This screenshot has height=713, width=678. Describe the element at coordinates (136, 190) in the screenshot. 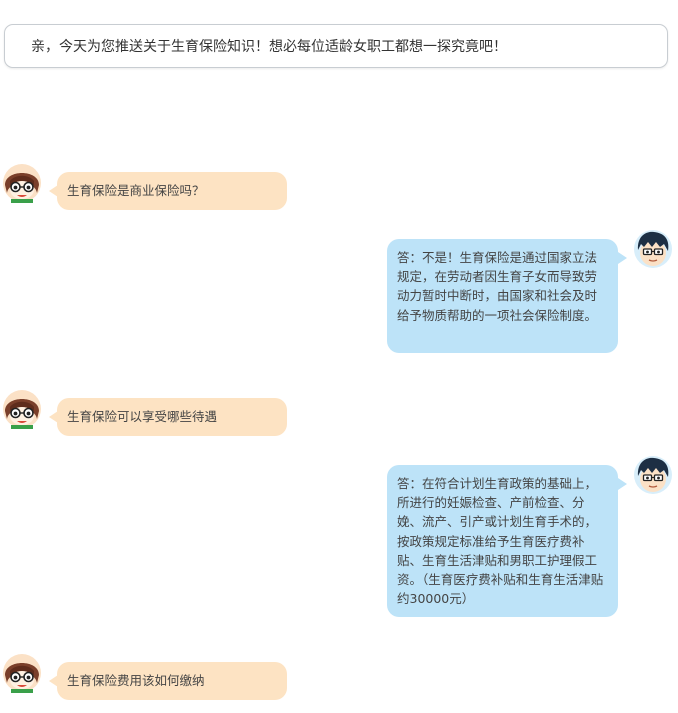

I see `question-text: 生育保险是商业保险吗？` at that location.